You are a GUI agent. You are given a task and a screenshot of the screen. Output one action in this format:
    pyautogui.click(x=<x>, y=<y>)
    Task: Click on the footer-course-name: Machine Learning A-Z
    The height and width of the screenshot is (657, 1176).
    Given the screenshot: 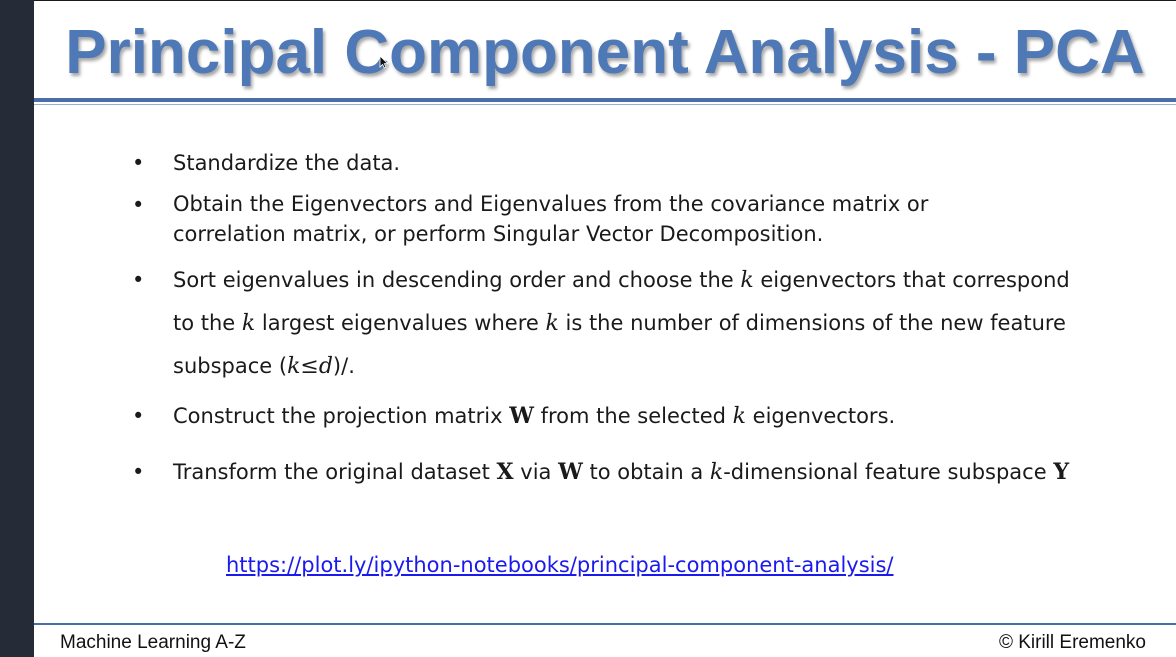 What is the action you would take?
    pyautogui.click(x=153, y=642)
    